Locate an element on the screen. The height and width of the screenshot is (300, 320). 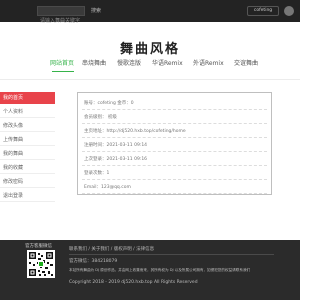
qr-label: 官方客服微信 is located at coordinates (38, 246).